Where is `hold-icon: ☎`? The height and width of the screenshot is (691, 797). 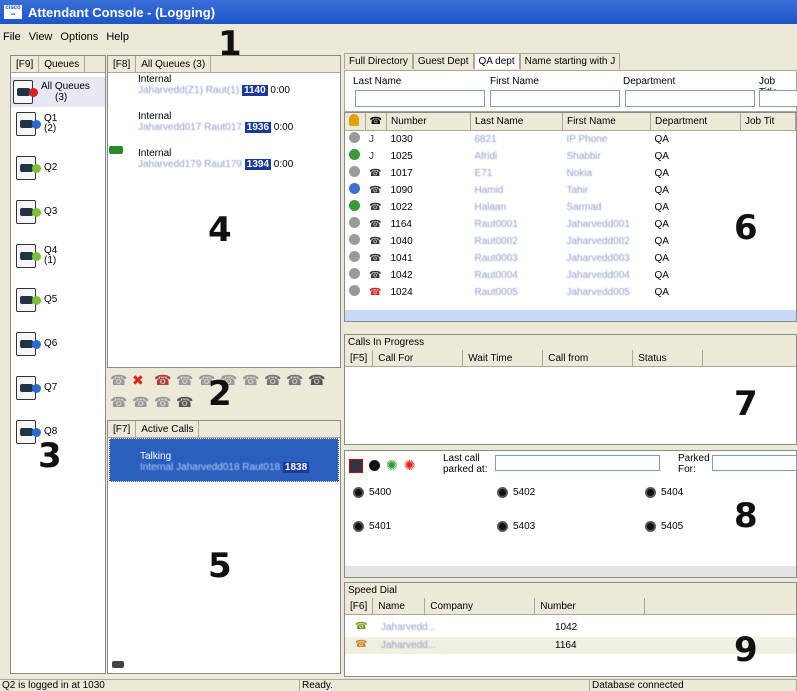
hold-icon: ☎ is located at coordinates (162, 380).